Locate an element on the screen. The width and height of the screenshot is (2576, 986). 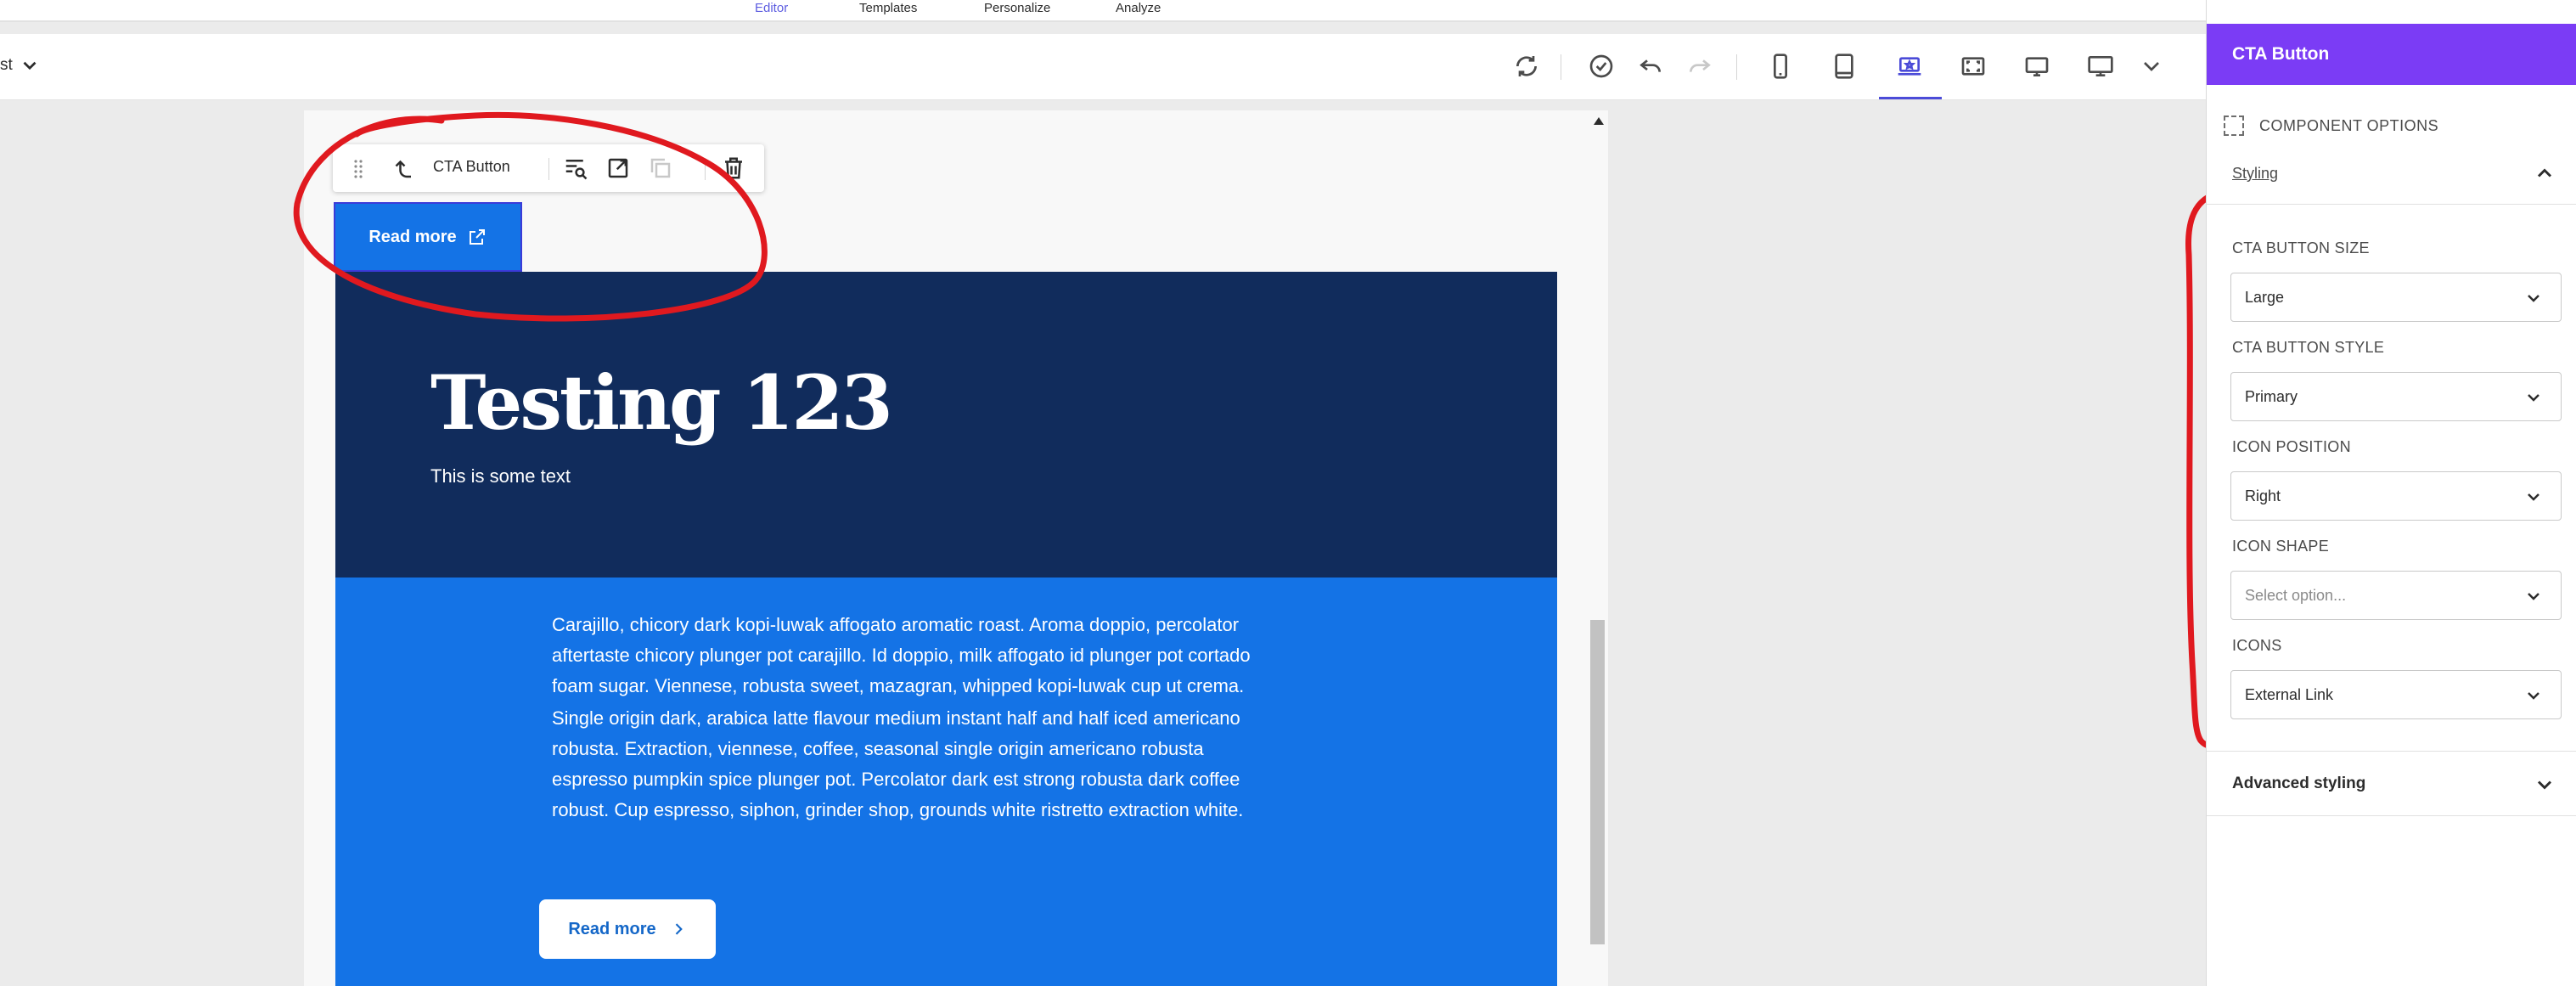
field-label-cta-button-style: CTA BUTTON STYLE is located at coordinates (2308, 347).